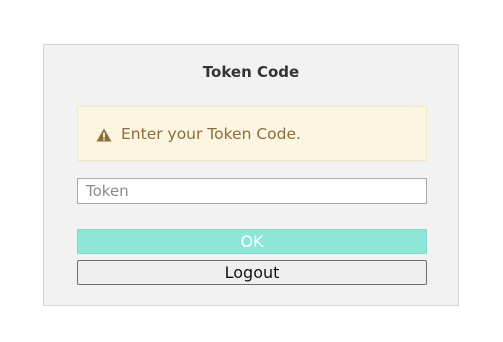 This screenshot has width=503, height=342. I want to click on logout-button: Logout, so click(252, 272).